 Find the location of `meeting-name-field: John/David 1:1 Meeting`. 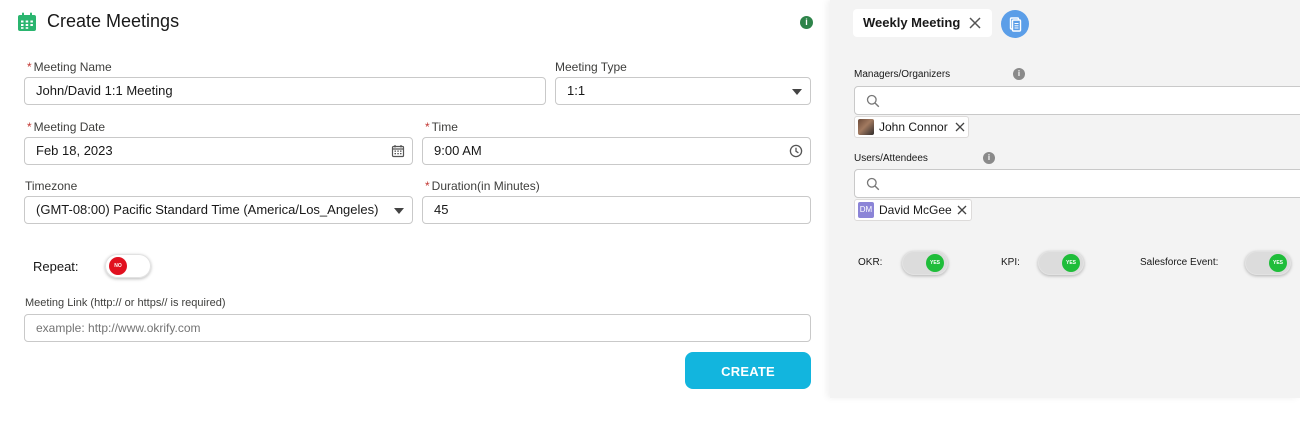

meeting-name-field: John/David 1:1 Meeting is located at coordinates (285, 91).